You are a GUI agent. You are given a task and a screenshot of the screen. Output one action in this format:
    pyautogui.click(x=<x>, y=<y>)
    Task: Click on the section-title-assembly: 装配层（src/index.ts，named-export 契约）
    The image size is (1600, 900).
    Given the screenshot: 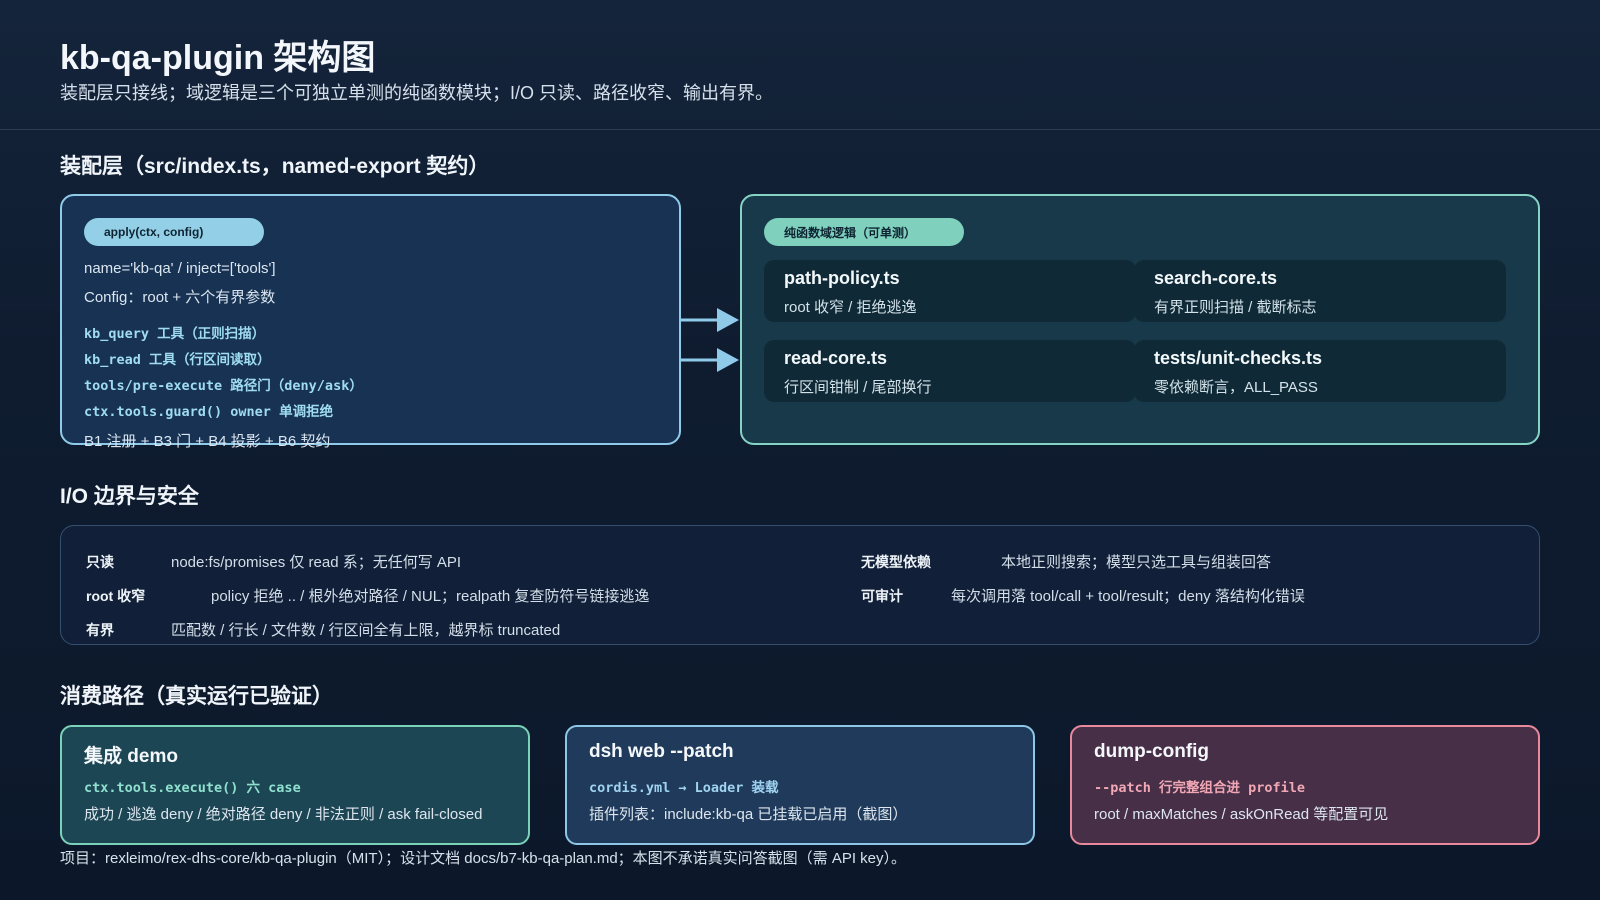 What is the action you would take?
    pyautogui.click(x=275, y=166)
    